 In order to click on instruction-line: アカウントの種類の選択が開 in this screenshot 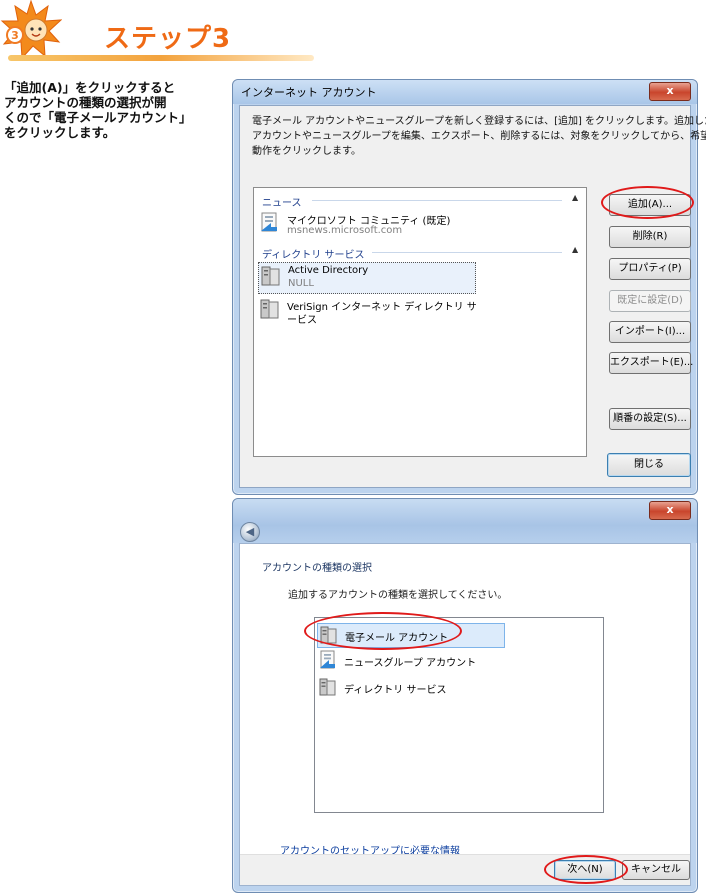, I will do `click(85, 102)`.